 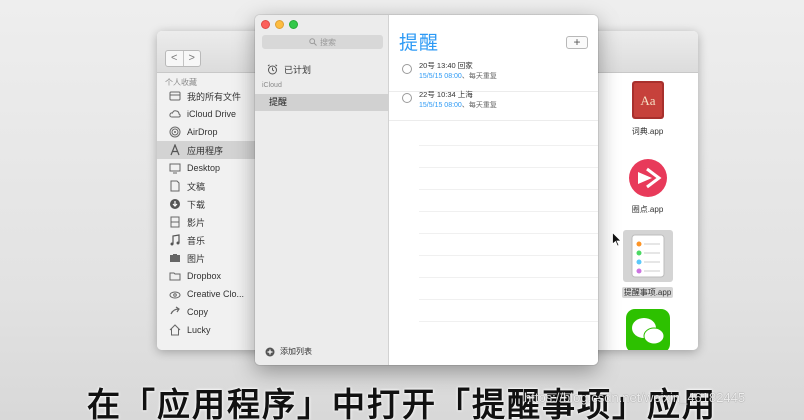 I want to click on add-list-button: 添加列表, so click(x=288, y=351).